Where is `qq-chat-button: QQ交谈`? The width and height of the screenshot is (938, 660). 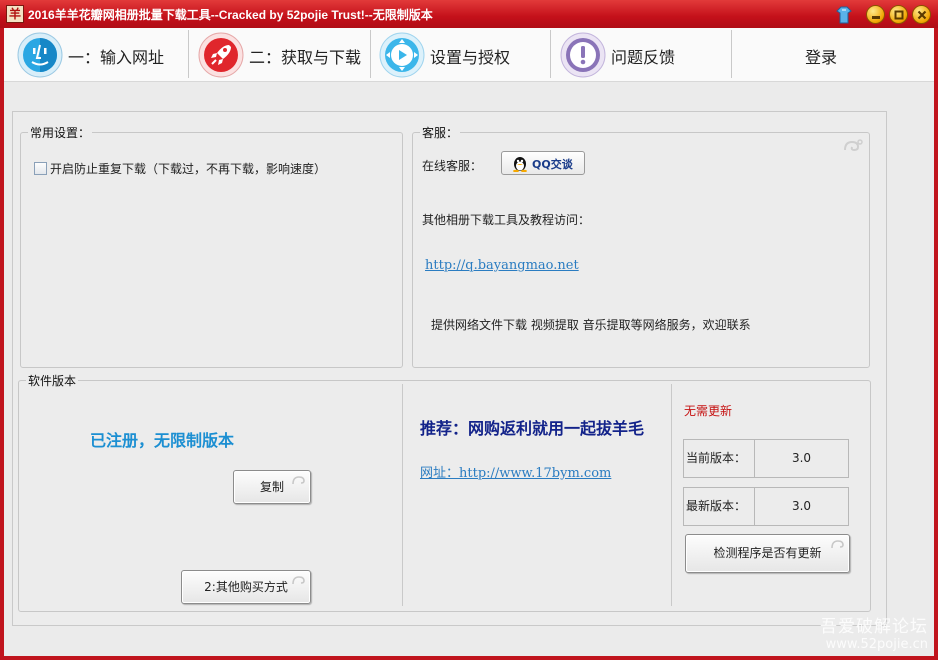 qq-chat-button: QQ交谈 is located at coordinates (543, 163).